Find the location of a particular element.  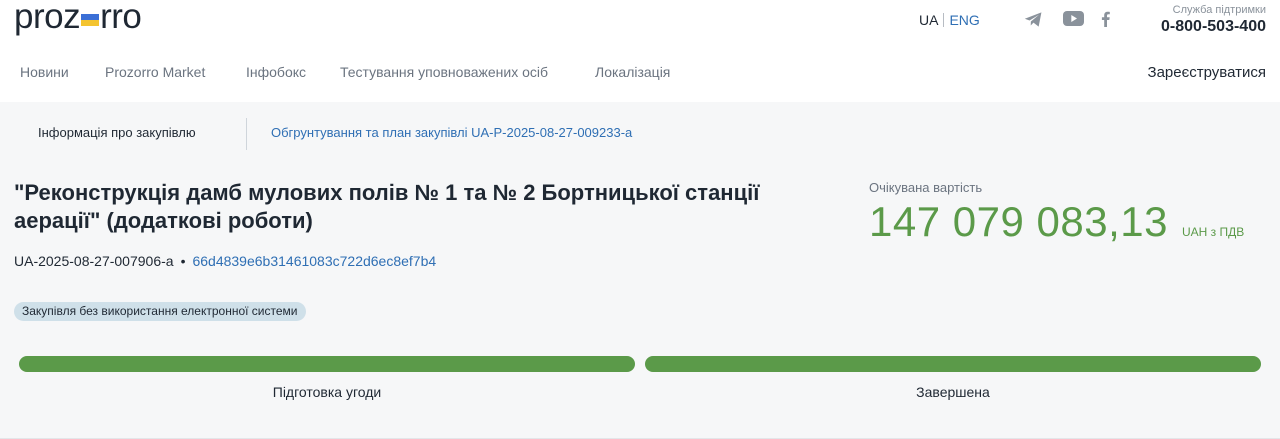

telegram-icon is located at coordinates (1033, 19).